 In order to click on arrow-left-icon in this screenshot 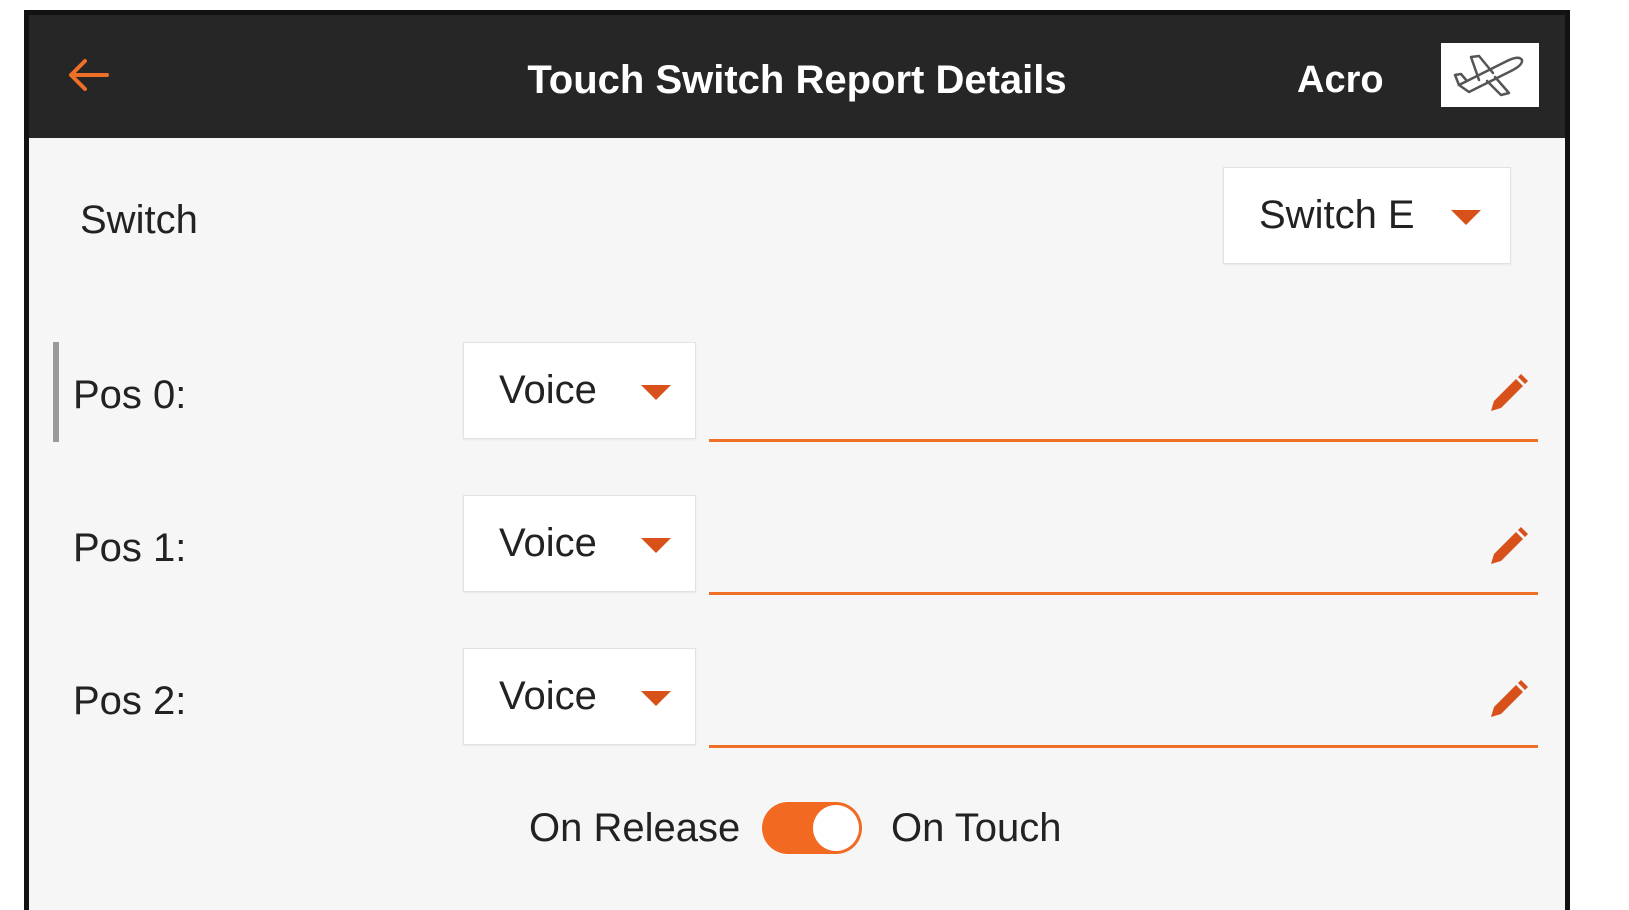, I will do `click(89, 75)`.